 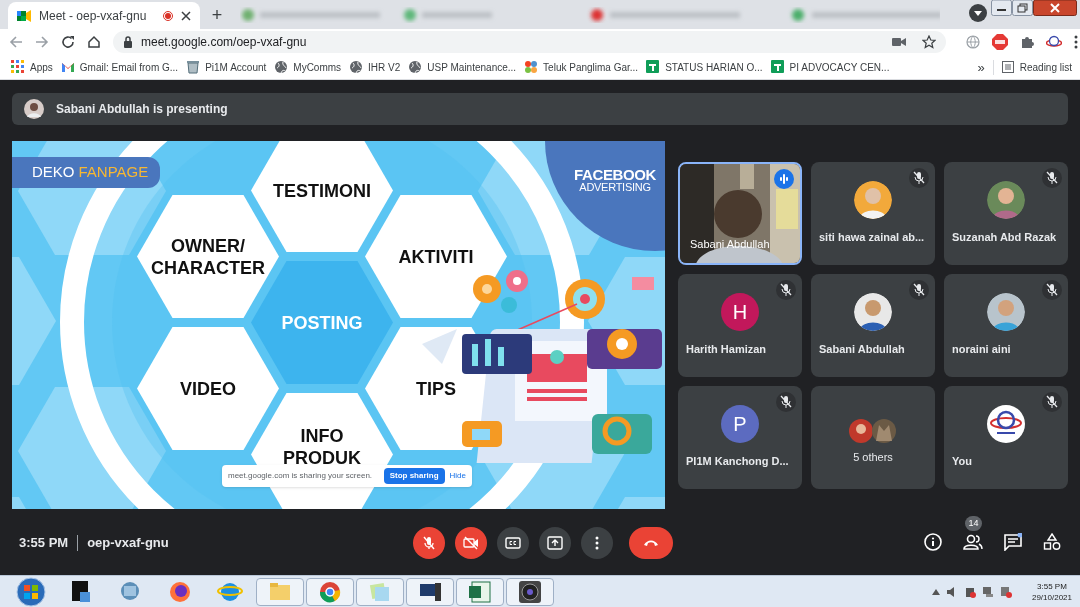 I want to click on overflow-chevron: », so click(x=981, y=67).